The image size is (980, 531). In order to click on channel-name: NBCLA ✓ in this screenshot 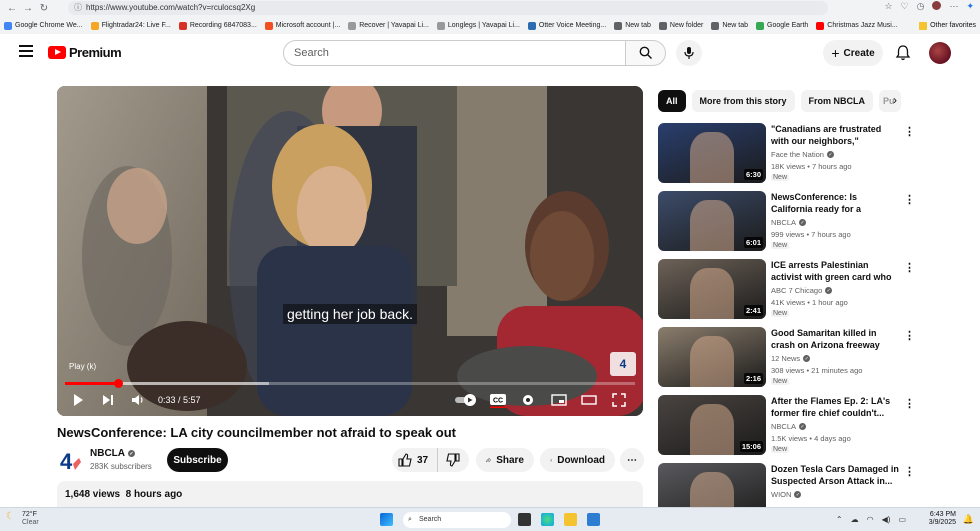, I will do `click(112, 453)`.